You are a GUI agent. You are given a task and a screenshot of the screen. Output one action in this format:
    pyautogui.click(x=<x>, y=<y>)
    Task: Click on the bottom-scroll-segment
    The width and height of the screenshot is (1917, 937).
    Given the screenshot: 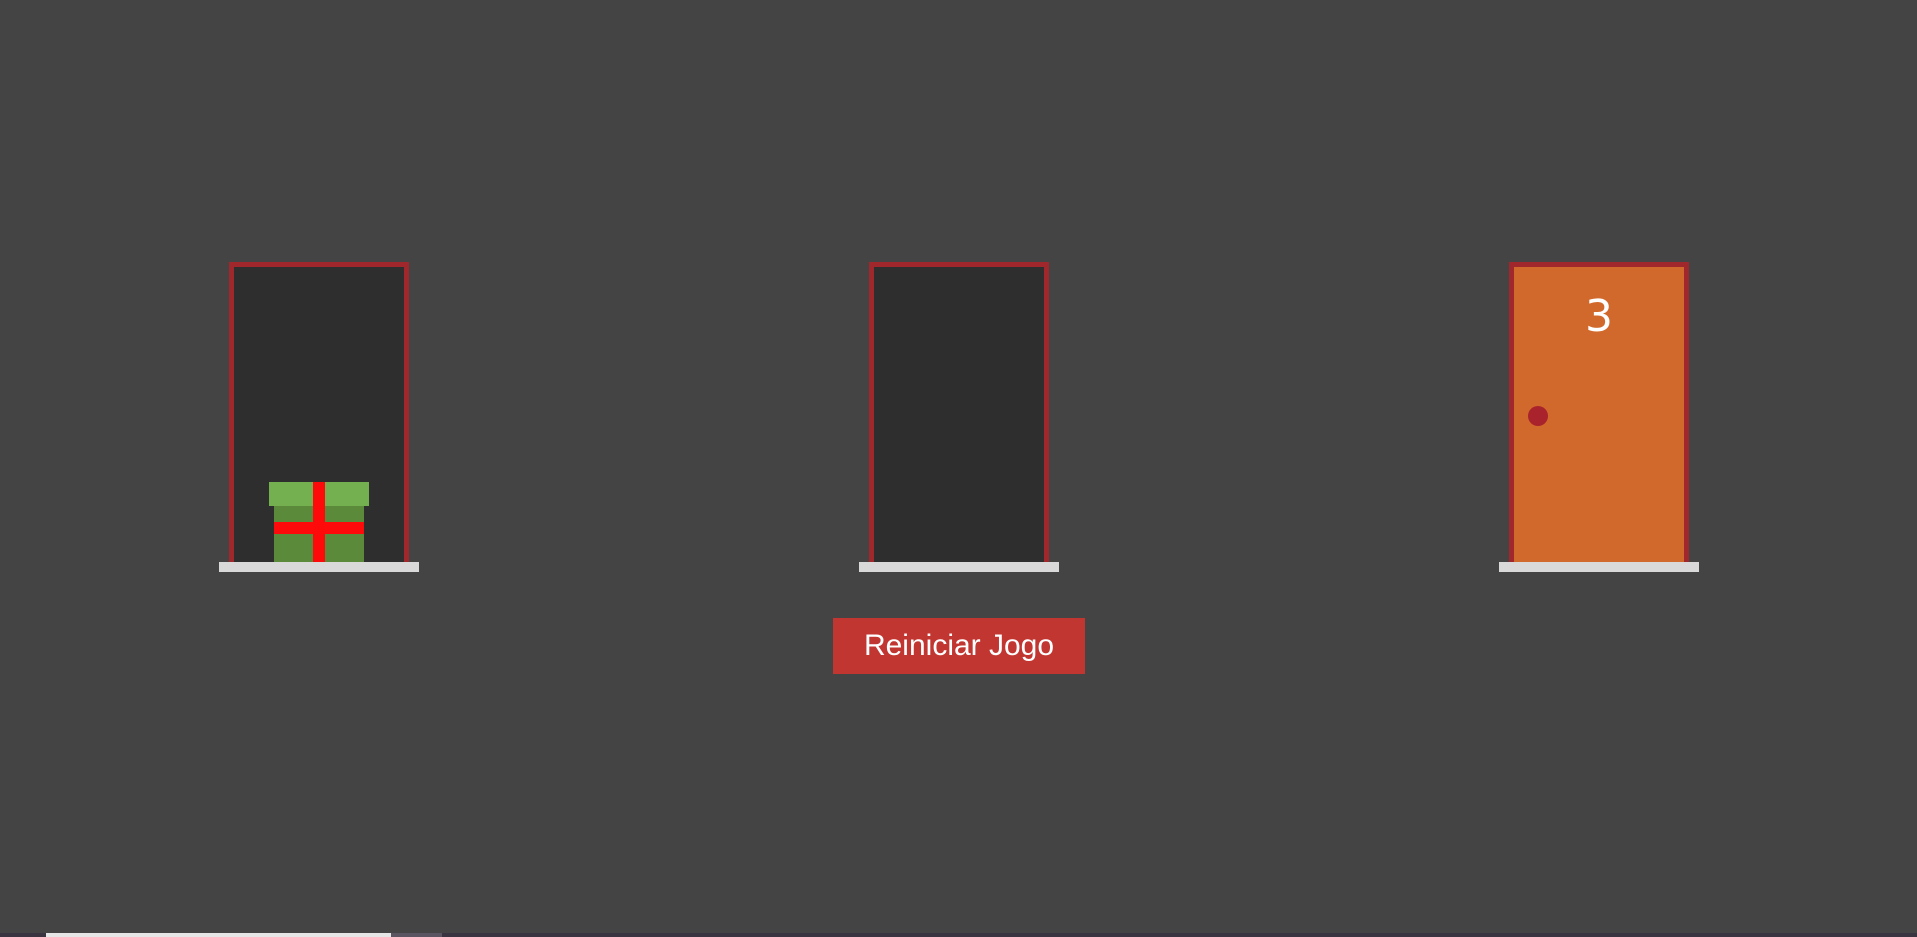 What is the action you would take?
    pyautogui.click(x=416, y=935)
    